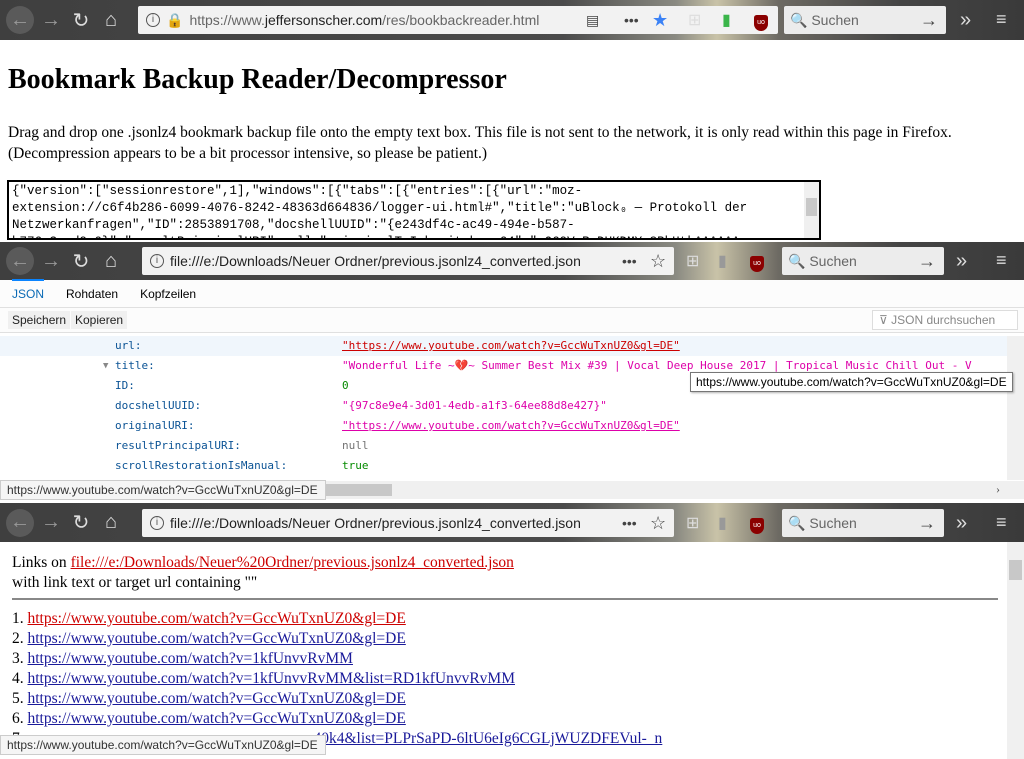  What do you see at coordinates (227, 20) in the screenshot?
I see `url-prefix: https://www.` at bounding box center [227, 20].